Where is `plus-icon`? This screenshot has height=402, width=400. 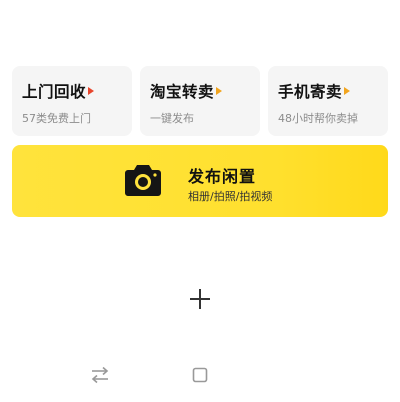
plus-icon is located at coordinates (200, 299).